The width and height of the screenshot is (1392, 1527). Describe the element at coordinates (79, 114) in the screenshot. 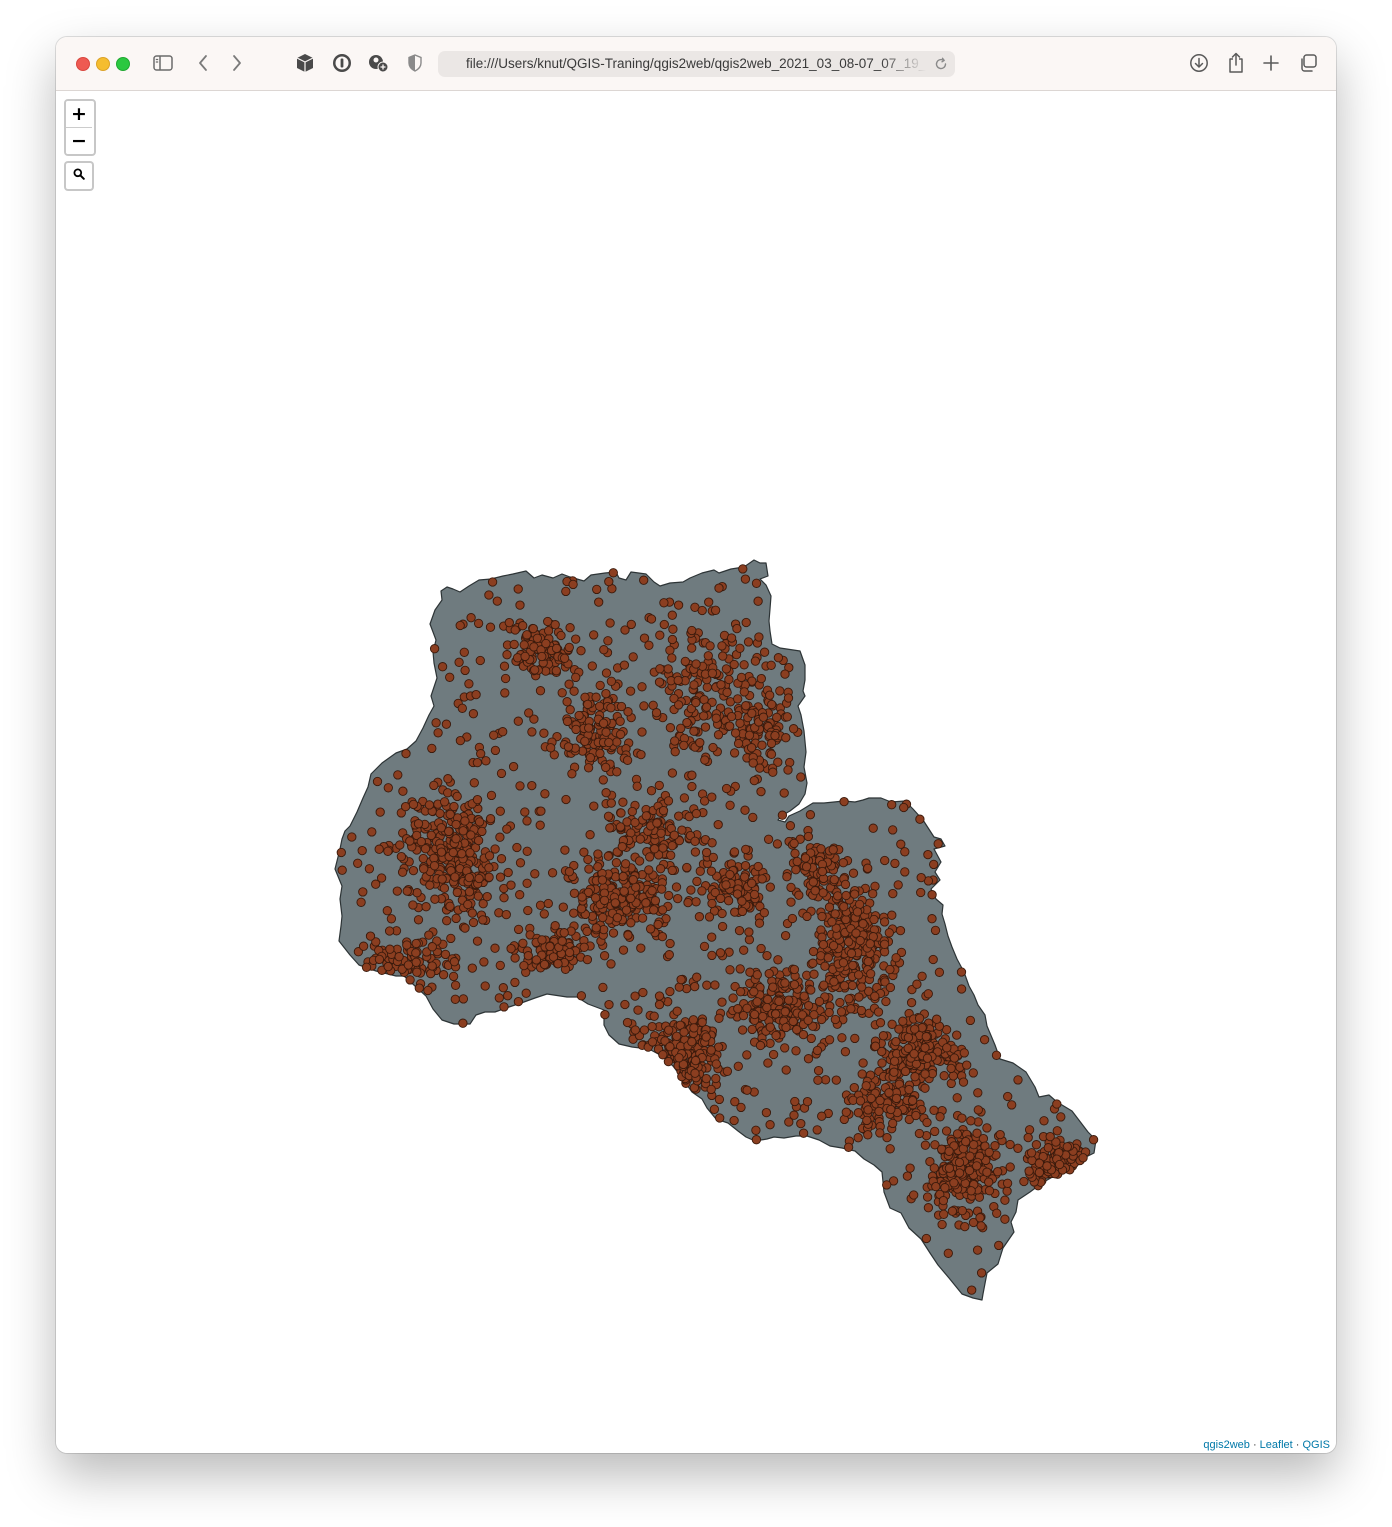

I see `zoom-in-button: +` at that location.